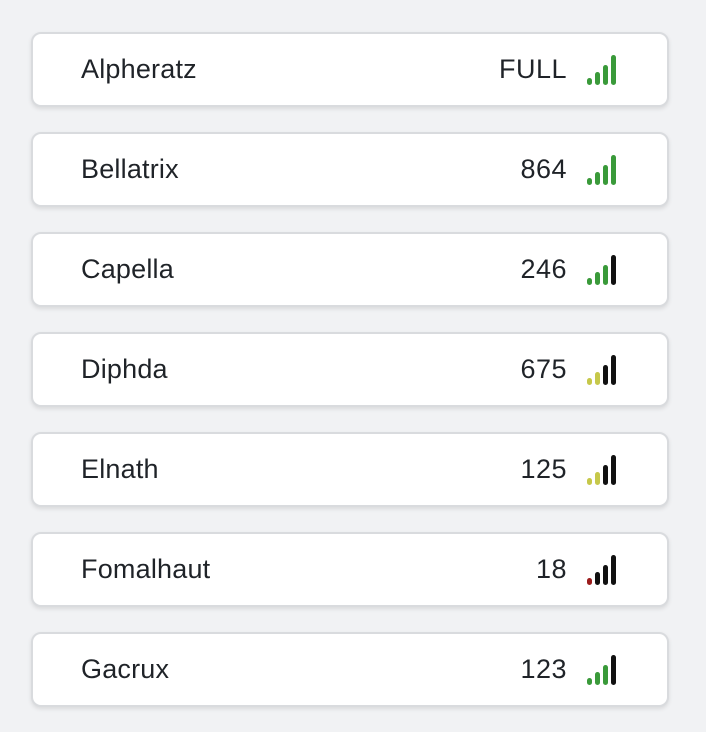 Image resolution: width=706 pixels, height=732 pixels. I want to click on item-value: 18, so click(551, 569).